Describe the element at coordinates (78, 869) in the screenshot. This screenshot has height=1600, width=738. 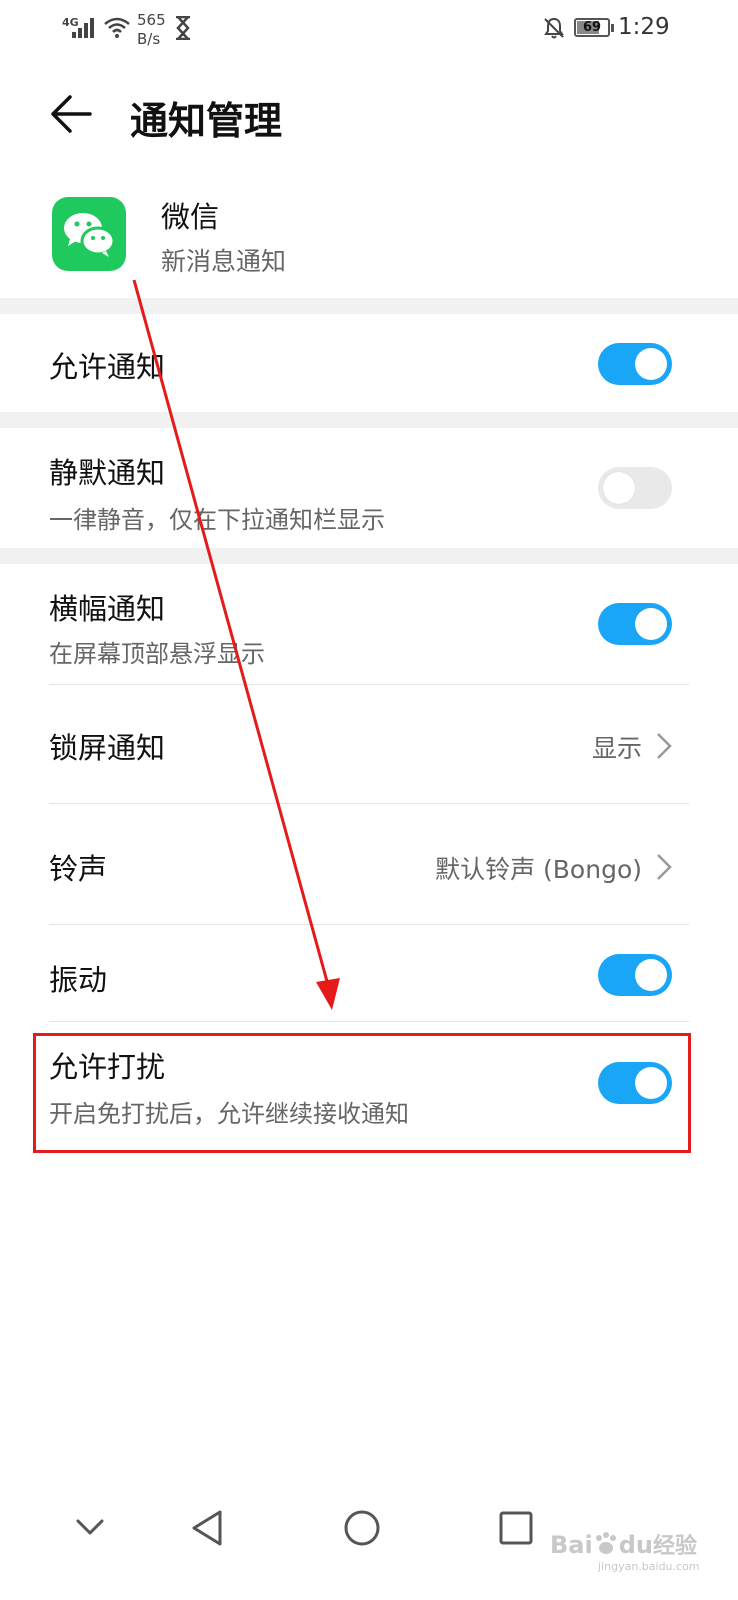
I see `ringtone-label: 铃声` at that location.